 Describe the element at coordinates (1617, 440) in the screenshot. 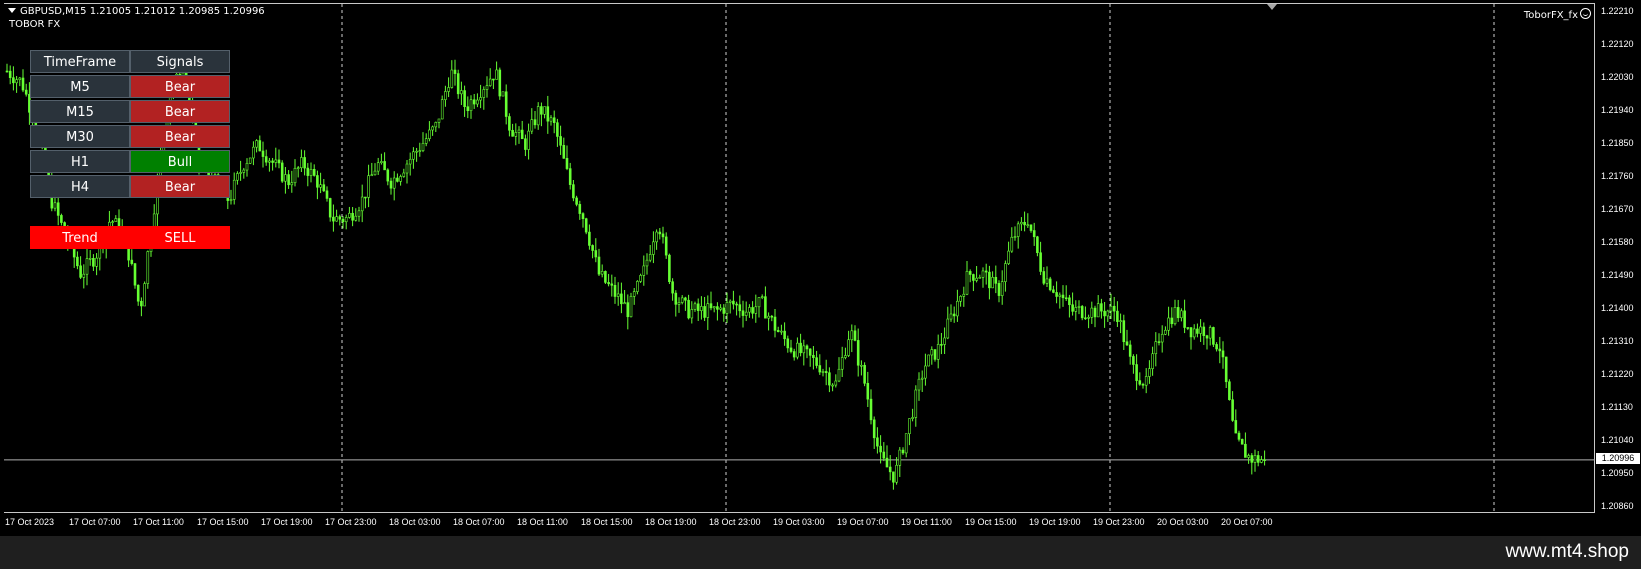

I see `price-tick-label: 1.21040` at that location.